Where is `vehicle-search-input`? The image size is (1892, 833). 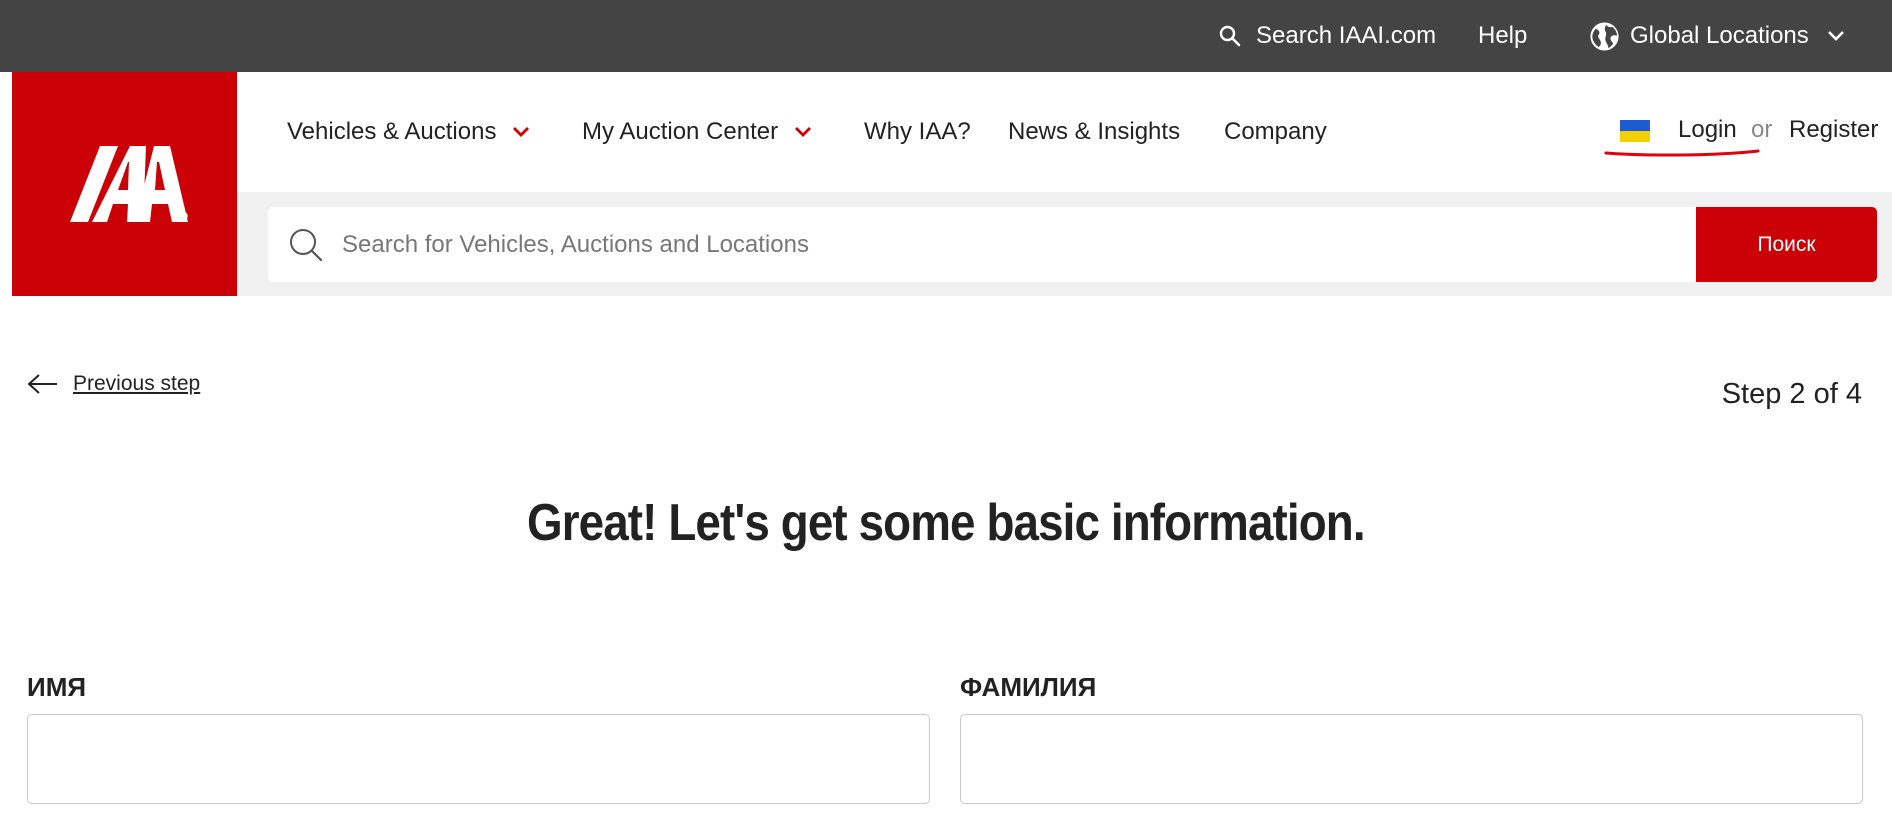 vehicle-search-input is located at coordinates (1012, 244).